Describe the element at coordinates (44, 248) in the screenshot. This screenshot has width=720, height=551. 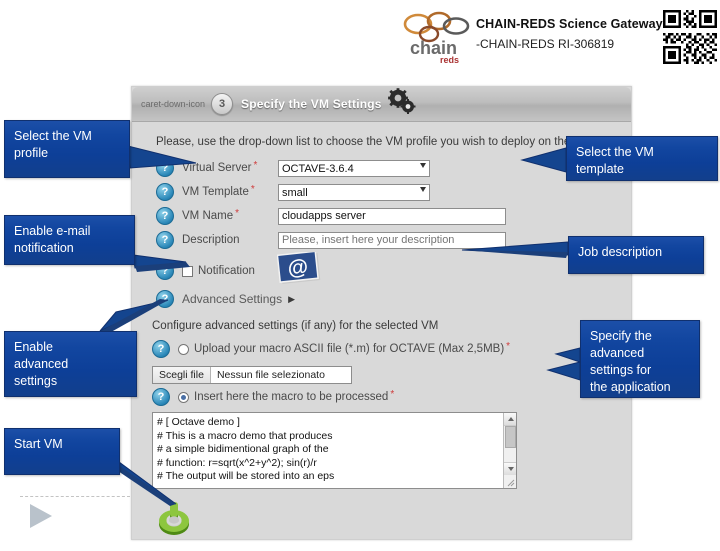
I see `callout-line: notification` at that location.